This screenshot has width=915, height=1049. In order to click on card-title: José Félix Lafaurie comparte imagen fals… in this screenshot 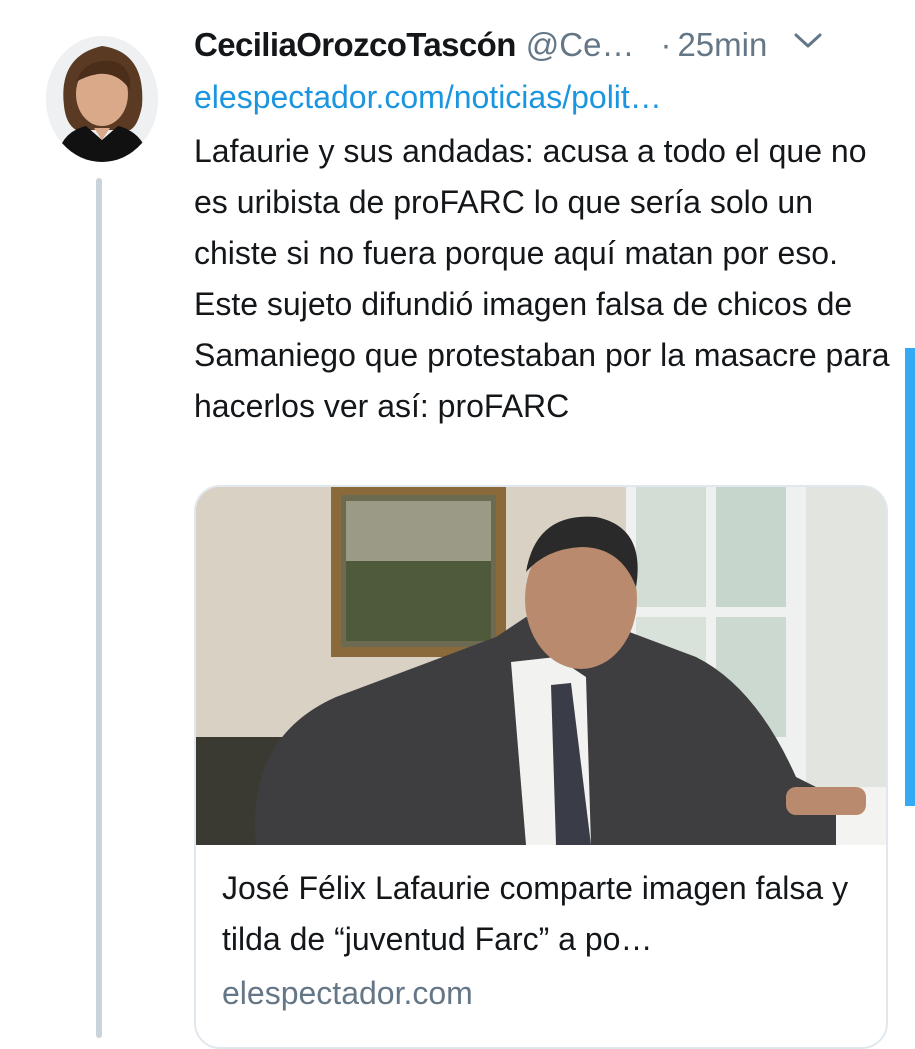, I will do `click(541, 914)`.